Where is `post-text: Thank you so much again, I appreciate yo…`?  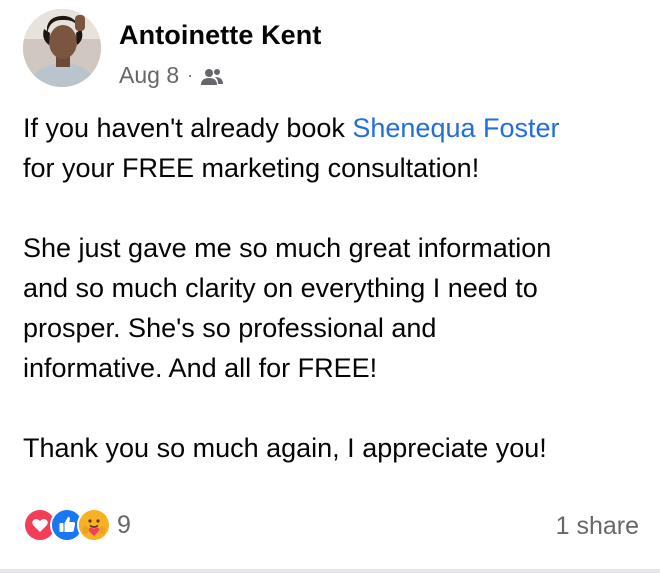 post-text: Thank you so much again, I appreciate yo… is located at coordinates (285, 448).